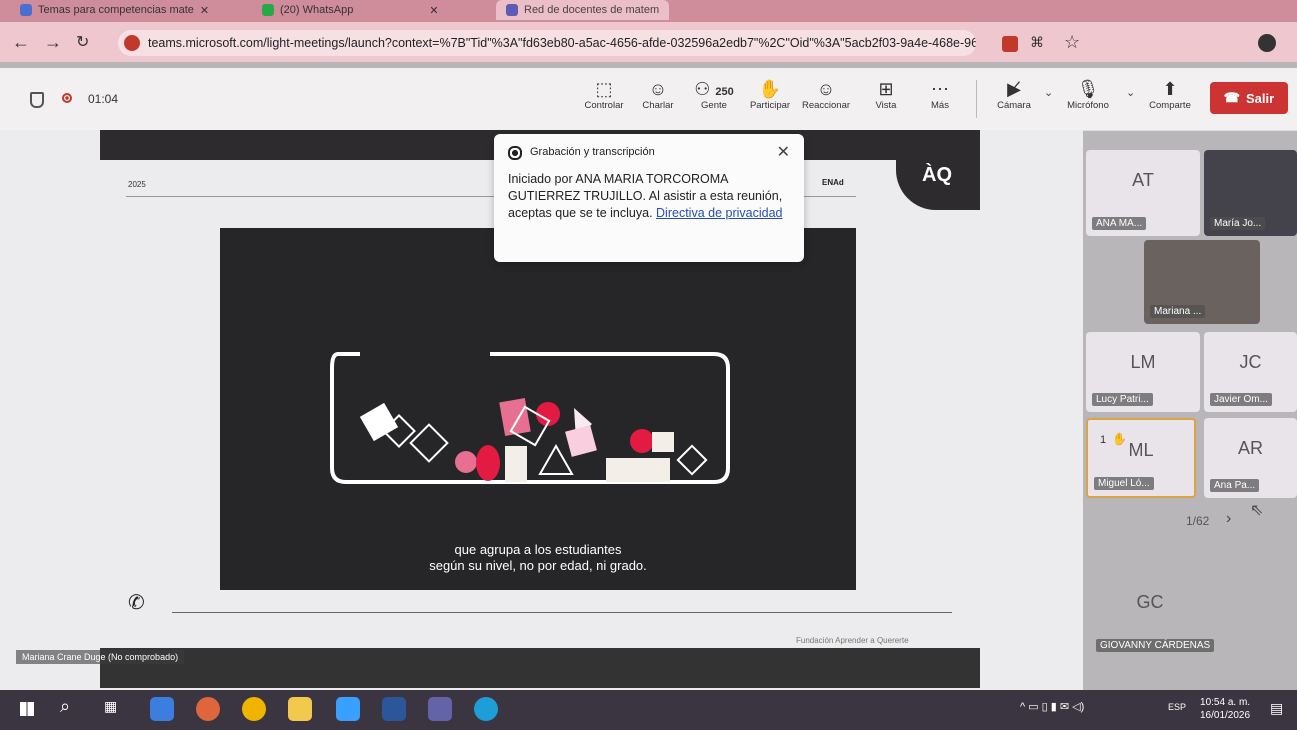 The height and width of the screenshot is (730, 1297). I want to click on participant-initials: ML, so click(1141, 450).